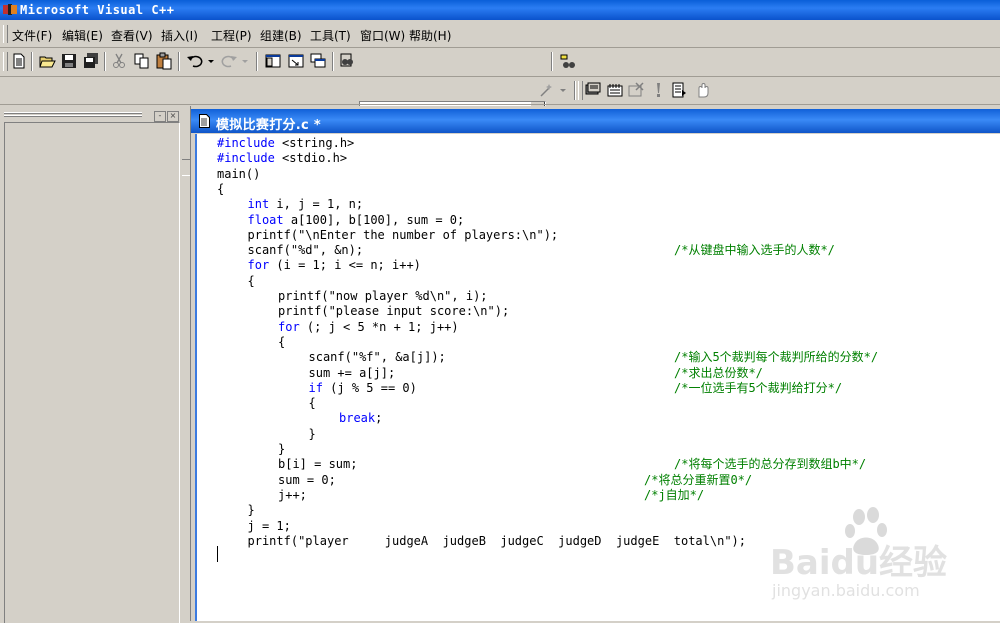  I want to click on menu-view: 查看(V), so click(132, 35).